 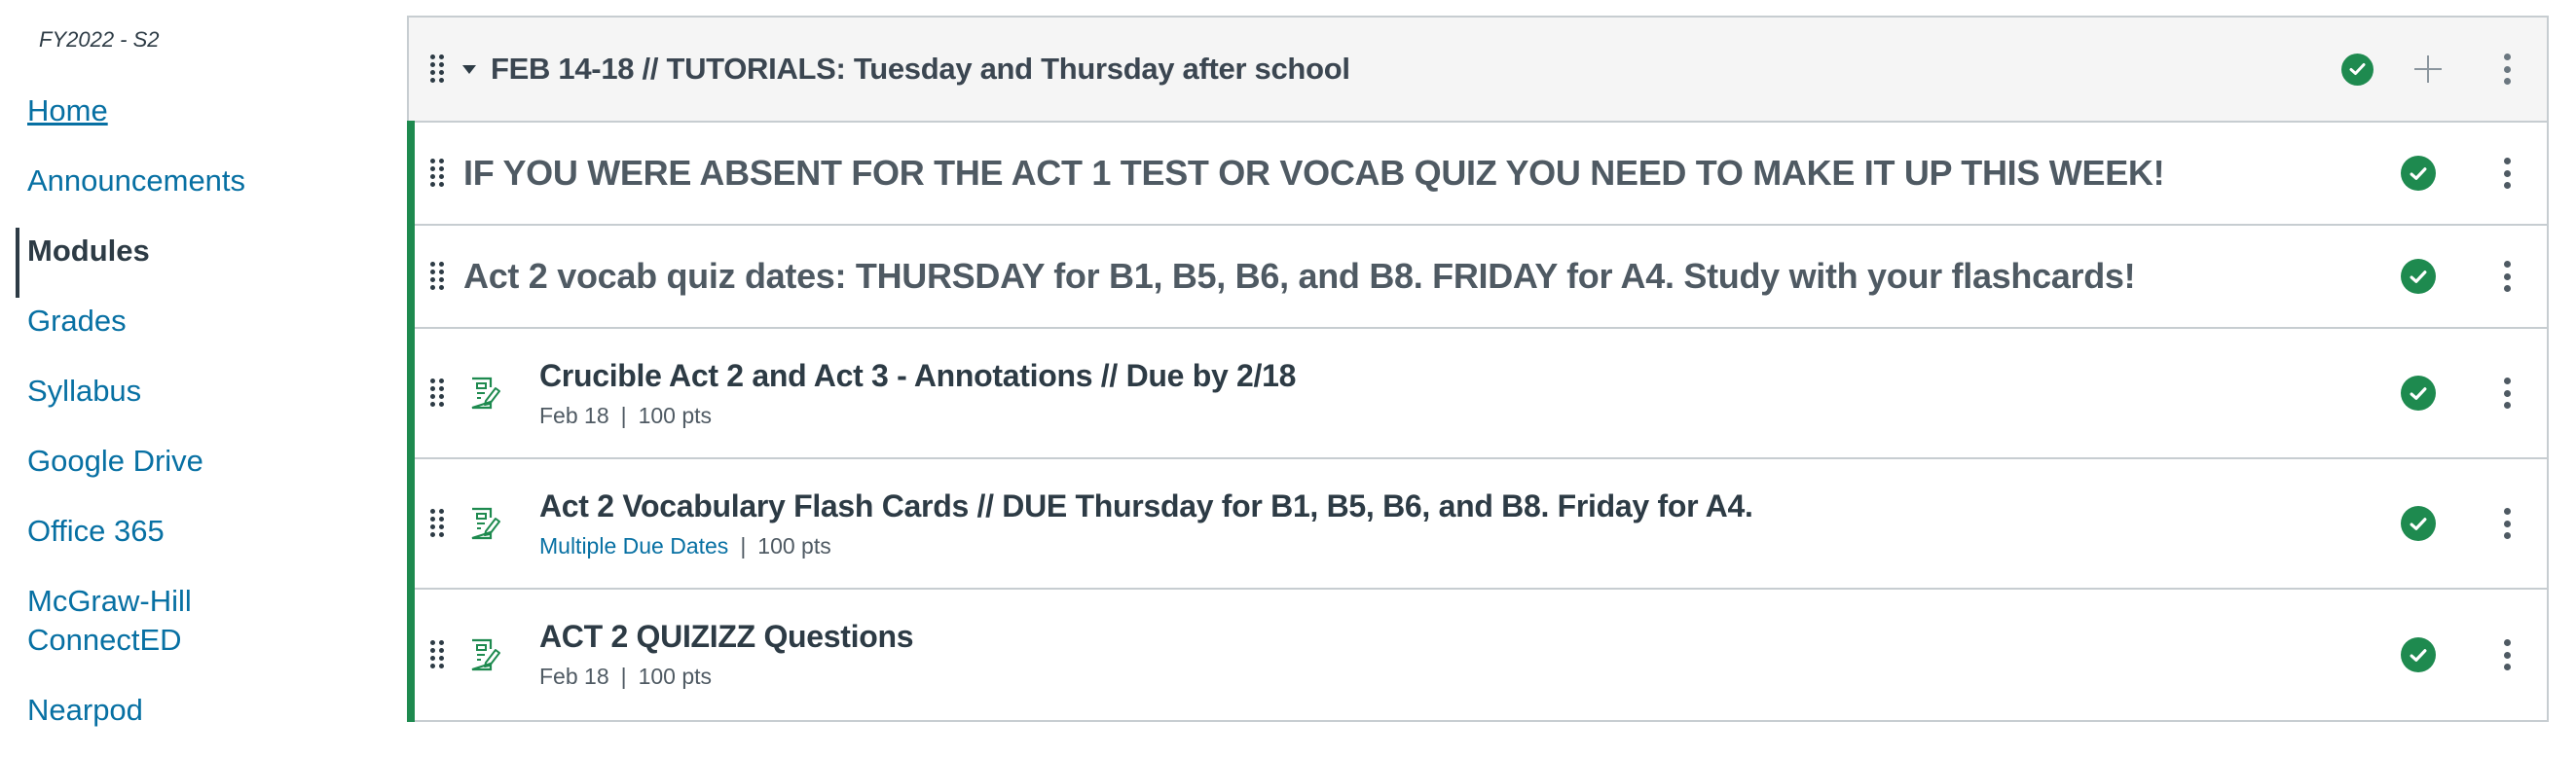 I want to click on nav-item-modules: Modules, so click(x=75, y=263).